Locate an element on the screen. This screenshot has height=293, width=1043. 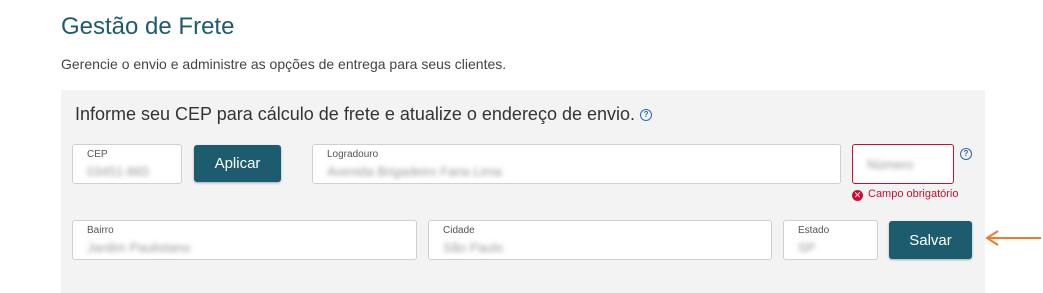
numero-placeholder: Número is located at coordinates (890, 164).